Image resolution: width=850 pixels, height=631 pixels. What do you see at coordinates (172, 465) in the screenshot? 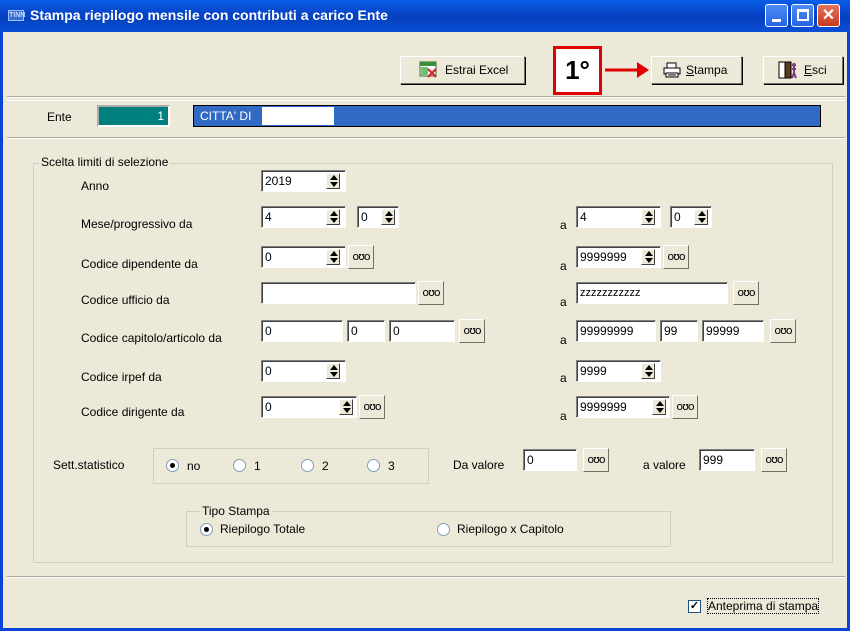
I see `sett-radio-no` at bounding box center [172, 465].